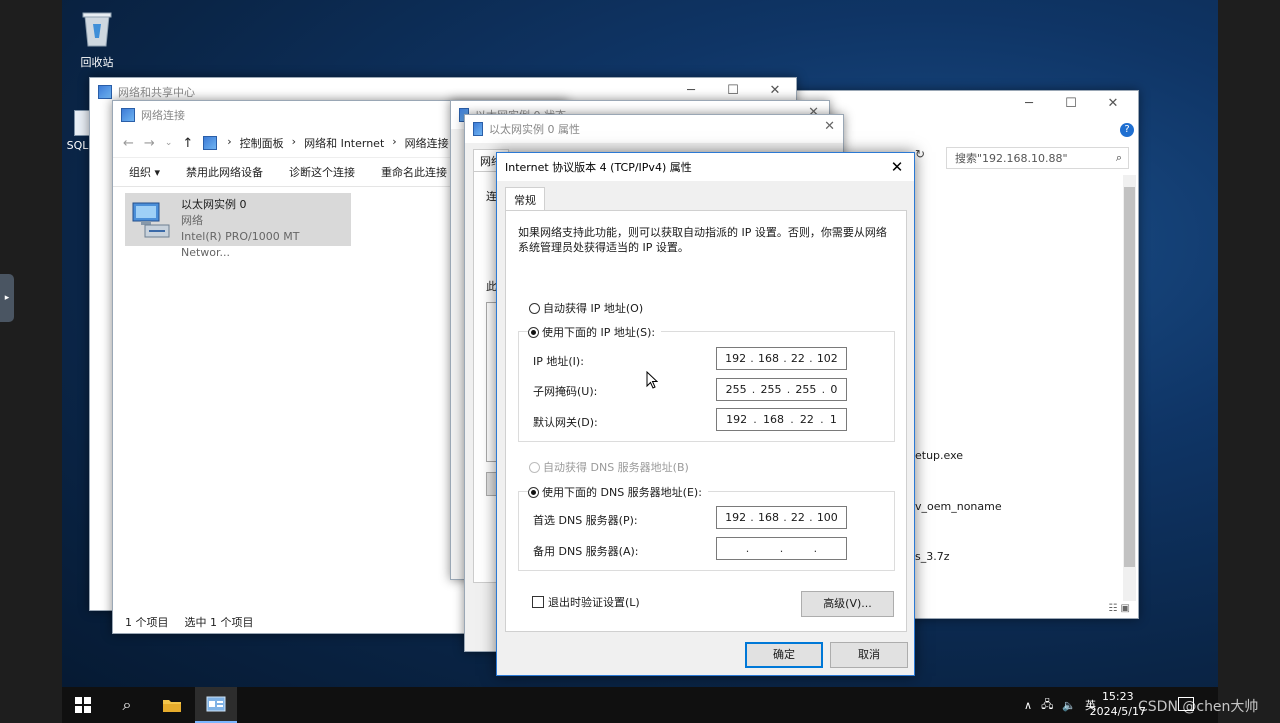 This screenshot has height=723, width=1280. Describe the element at coordinates (147, 622) in the screenshot. I see `item-count: 1 个项目` at that location.